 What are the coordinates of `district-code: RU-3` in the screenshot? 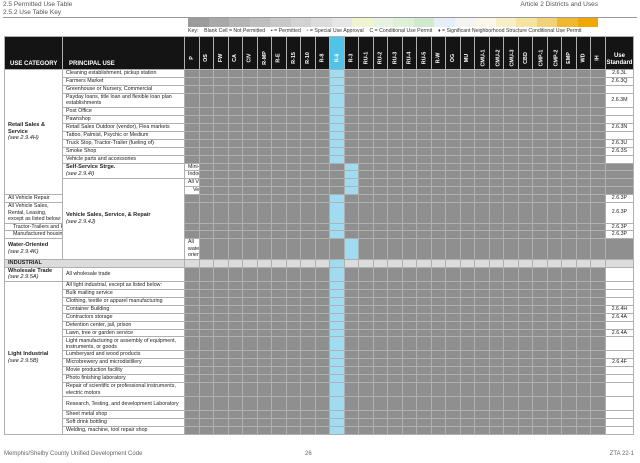 It's located at (394, 58).